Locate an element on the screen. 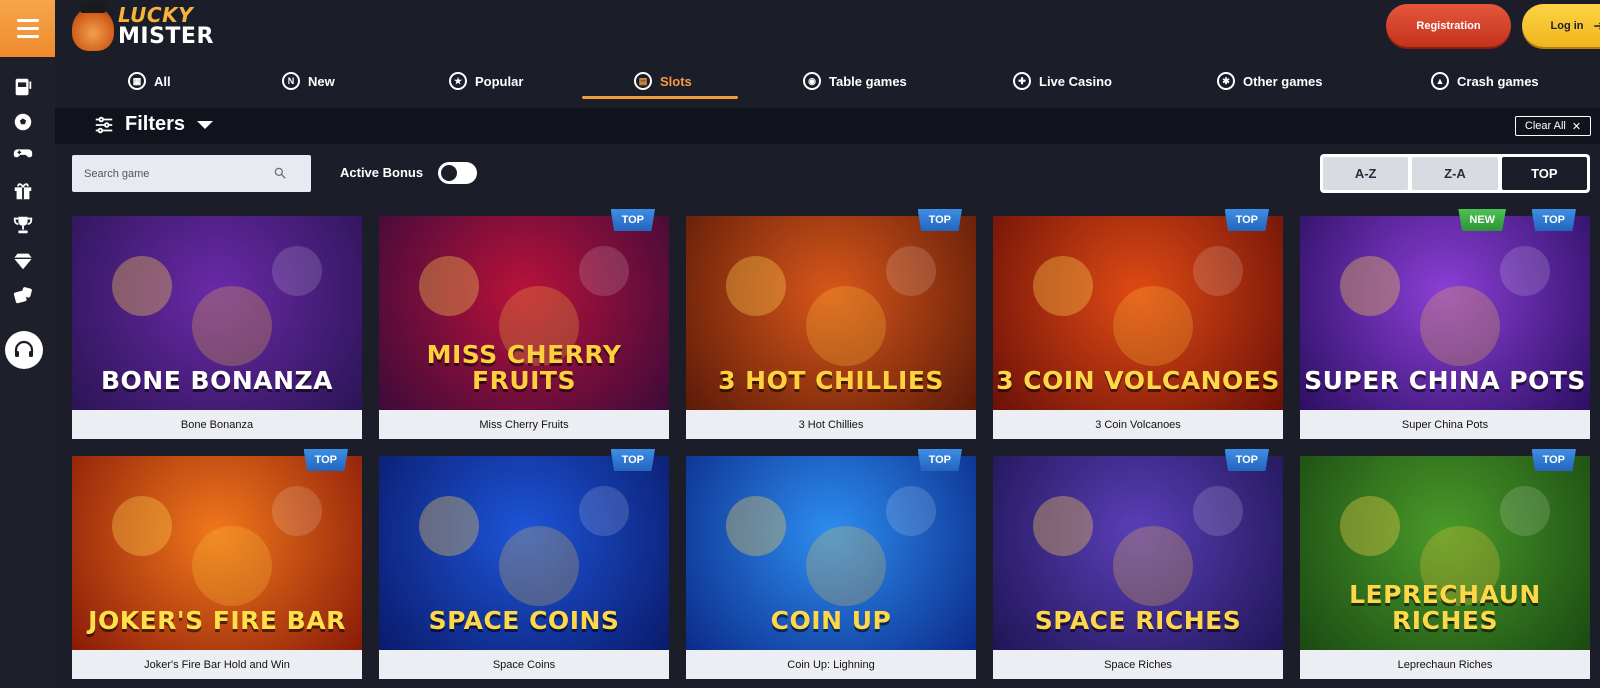 The width and height of the screenshot is (1600, 688). slot-machine-icon is located at coordinates (23, 87).